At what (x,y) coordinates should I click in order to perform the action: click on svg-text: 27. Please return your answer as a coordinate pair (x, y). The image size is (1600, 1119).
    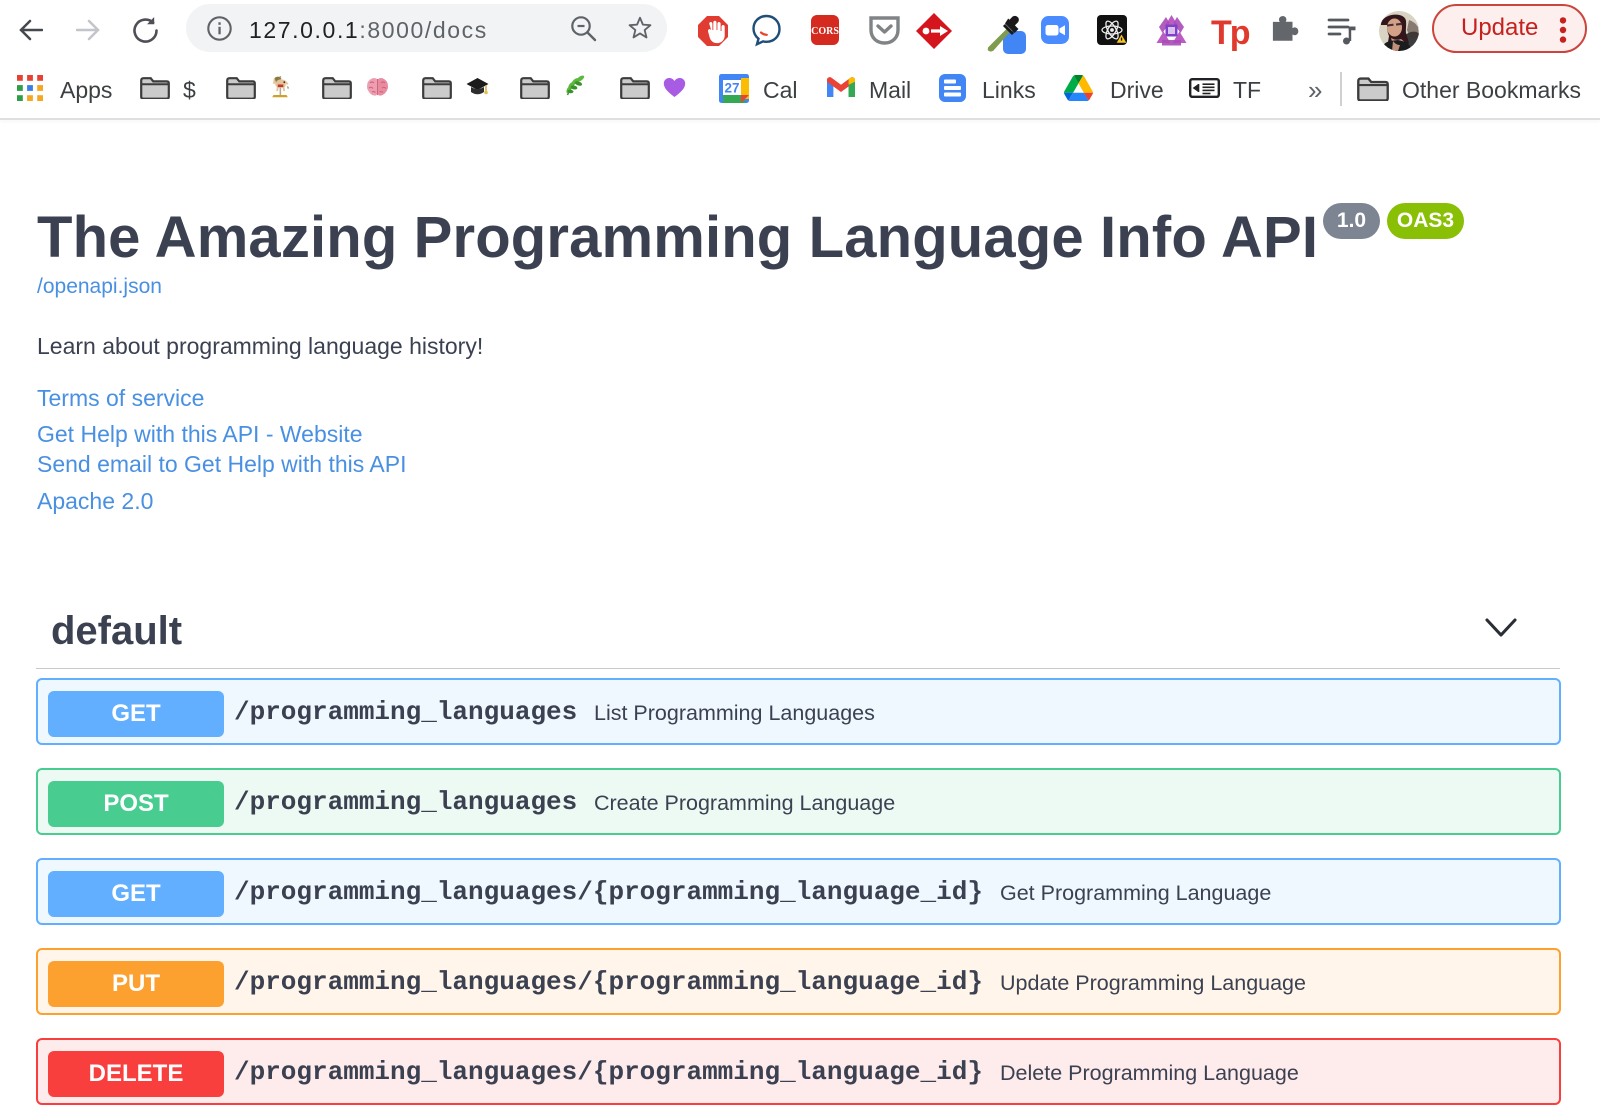
    Looking at the image, I should click on (731, 88).